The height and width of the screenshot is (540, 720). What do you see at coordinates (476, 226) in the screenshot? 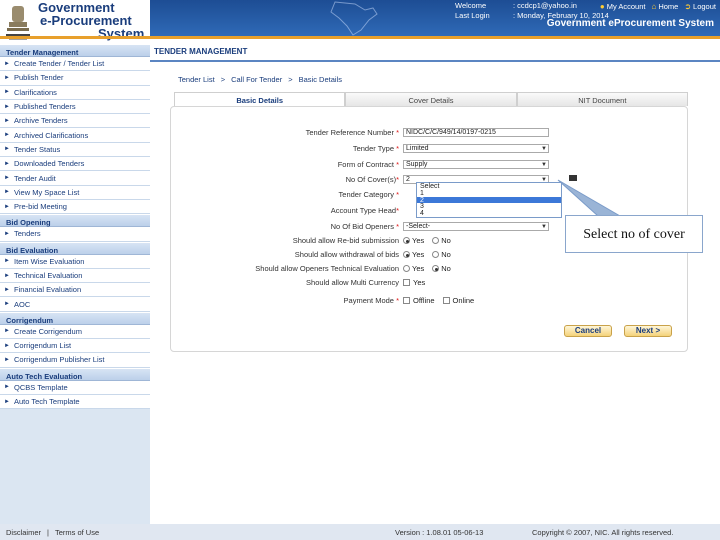
I see `bid-openers-select: -Select- ▼` at bounding box center [476, 226].